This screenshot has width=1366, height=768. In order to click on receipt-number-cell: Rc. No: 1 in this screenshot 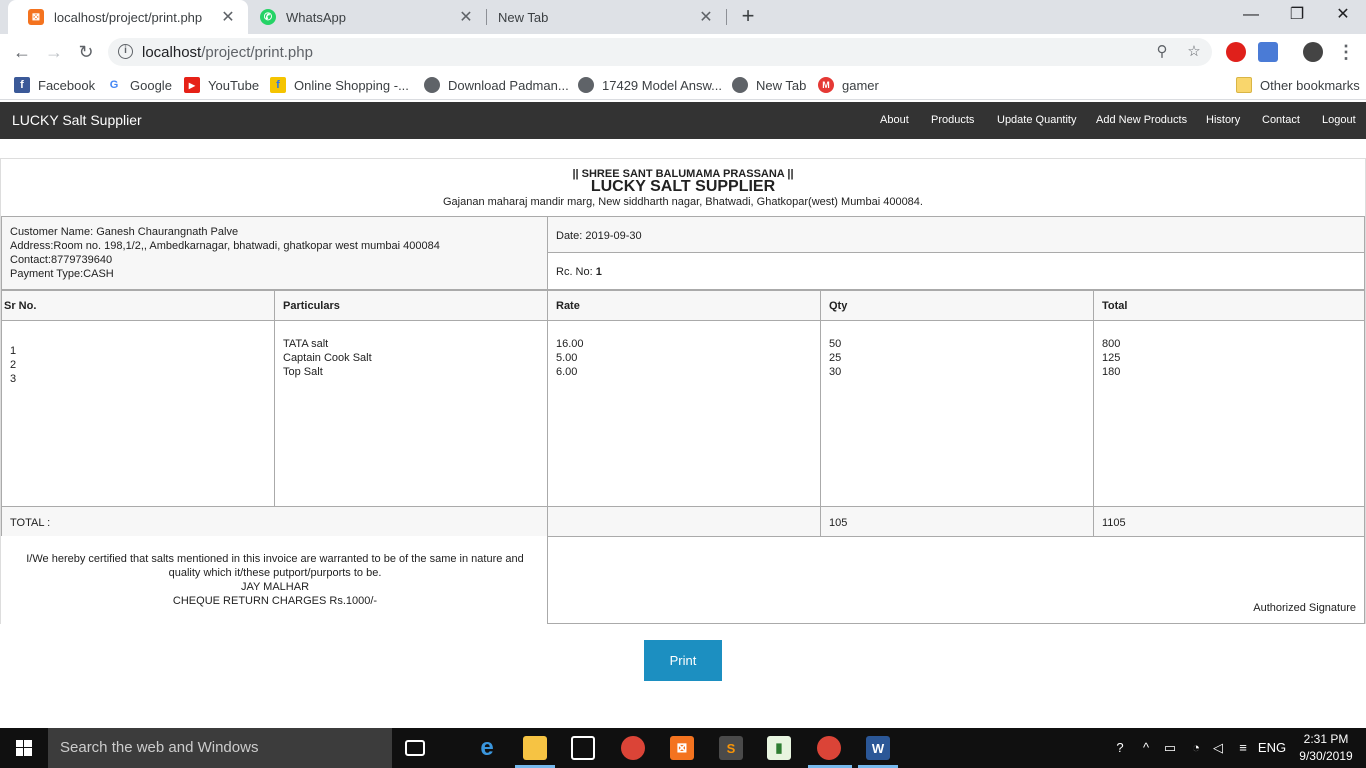, I will do `click(956, 271)`.